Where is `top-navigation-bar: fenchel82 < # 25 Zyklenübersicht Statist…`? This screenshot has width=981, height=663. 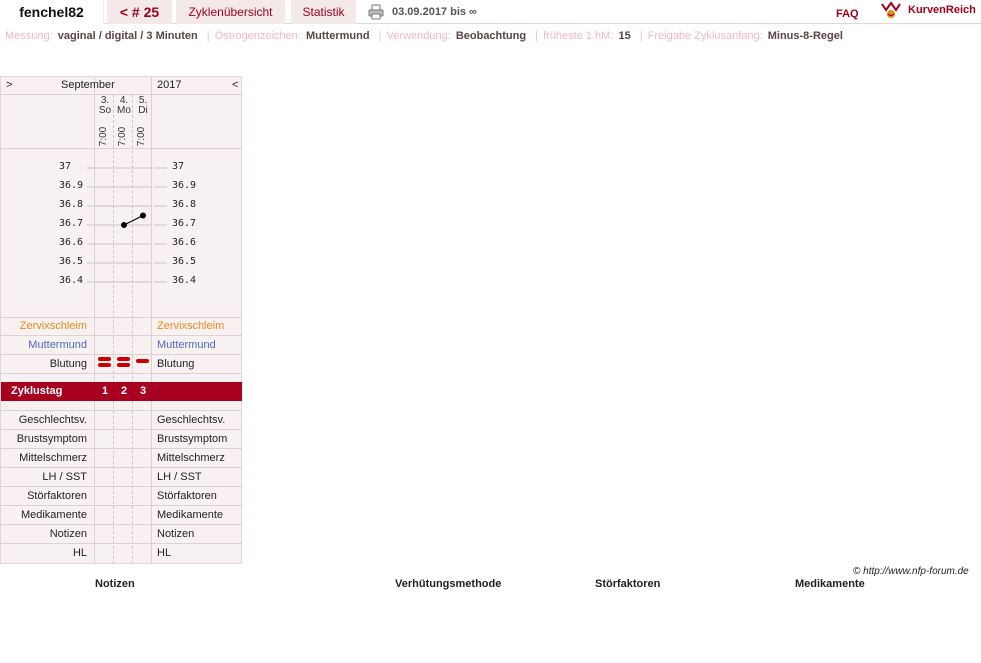 top-navigation-bar: fenchel82 < # 25 Zyklenübersicht Statist… is located at coordinates (490, 12).